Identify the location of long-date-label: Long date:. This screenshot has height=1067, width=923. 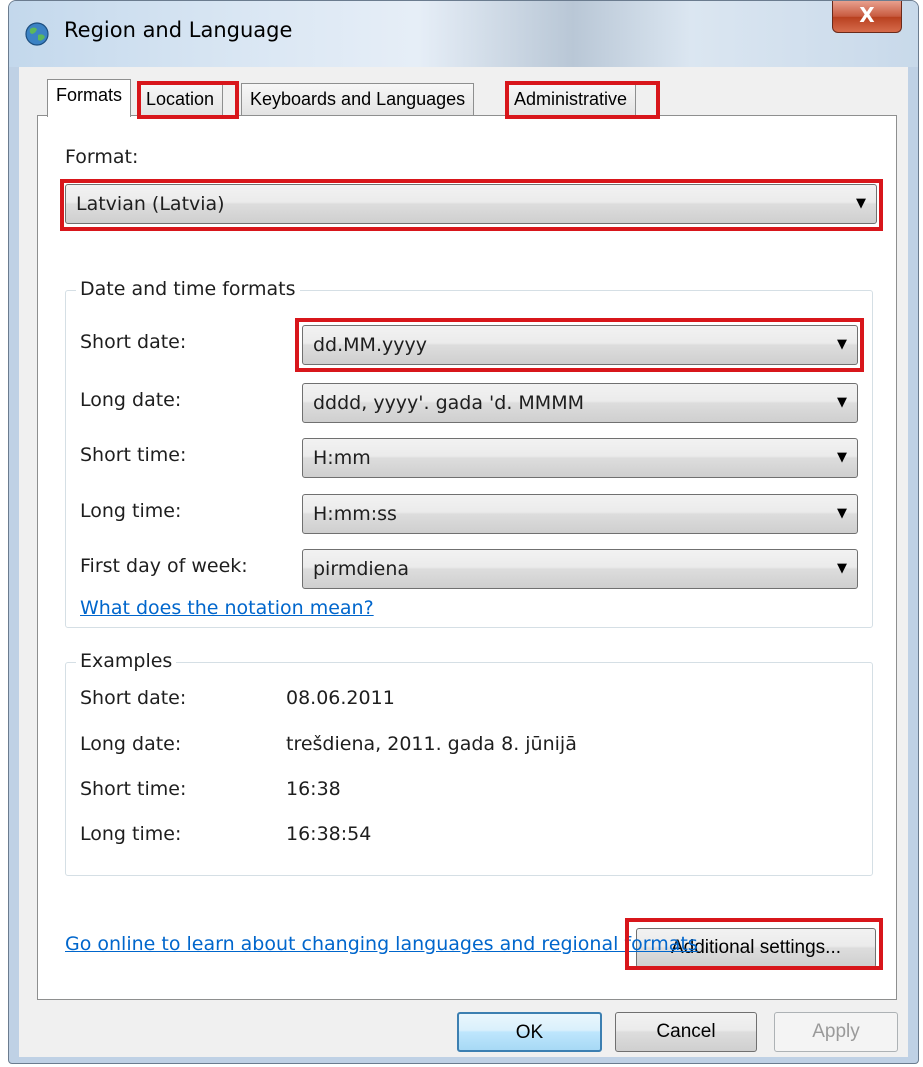
(131, 400).